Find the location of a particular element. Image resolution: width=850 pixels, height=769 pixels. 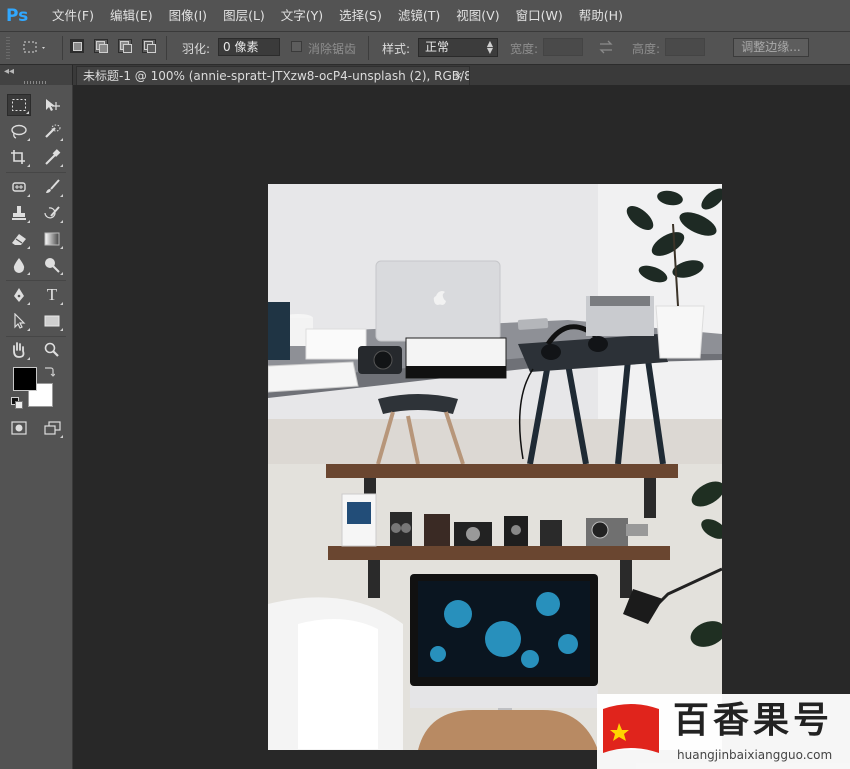

path-selection-arrow-icon is located at coordinates (20, 321).